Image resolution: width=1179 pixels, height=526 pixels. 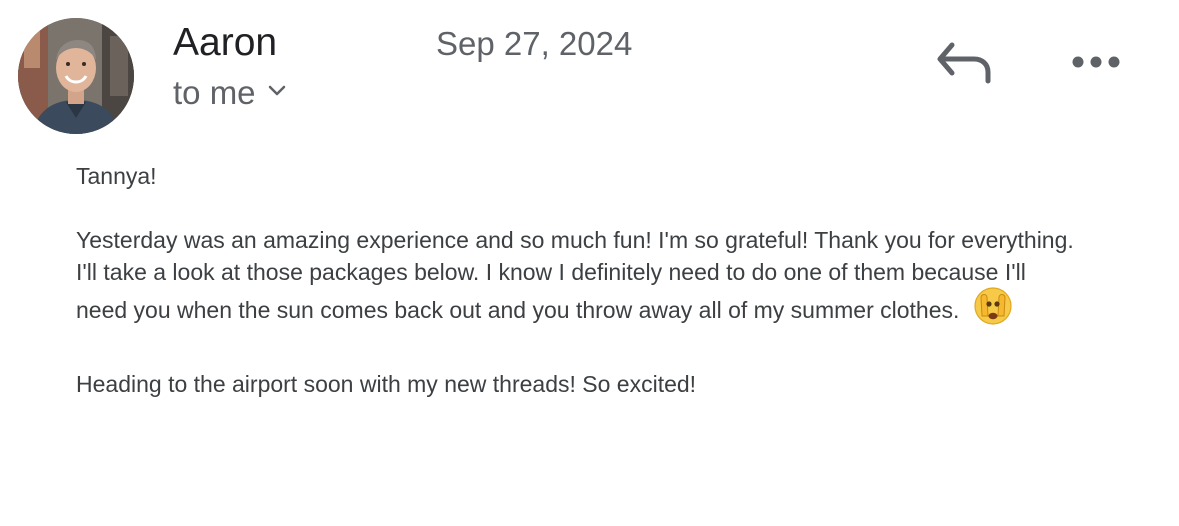 I want to click on more-options-button, so click(x=1096, y=64).